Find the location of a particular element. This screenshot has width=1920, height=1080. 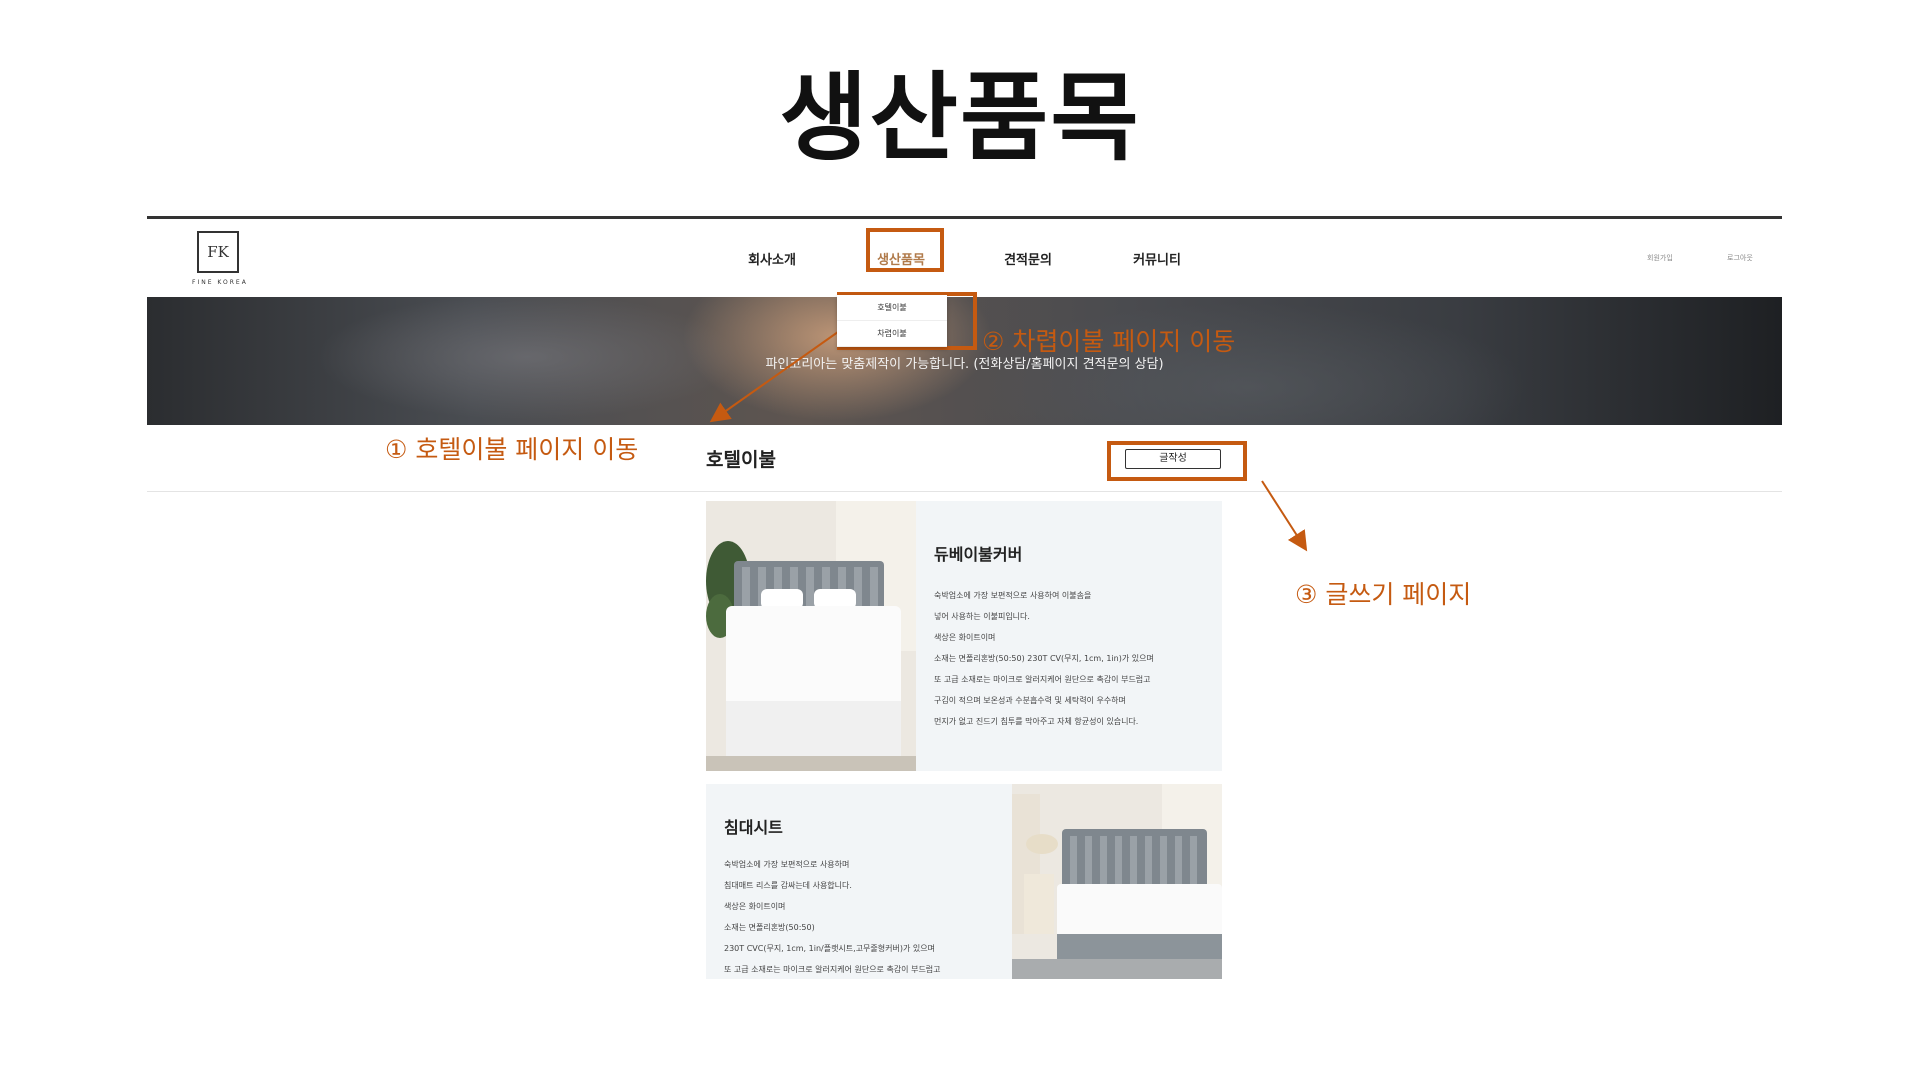

card-description-line: 230T CVC(무지, 1cm, 1in/플랫시트,고무줄형커버)가 있으며 is located at coordinates (829, 948).